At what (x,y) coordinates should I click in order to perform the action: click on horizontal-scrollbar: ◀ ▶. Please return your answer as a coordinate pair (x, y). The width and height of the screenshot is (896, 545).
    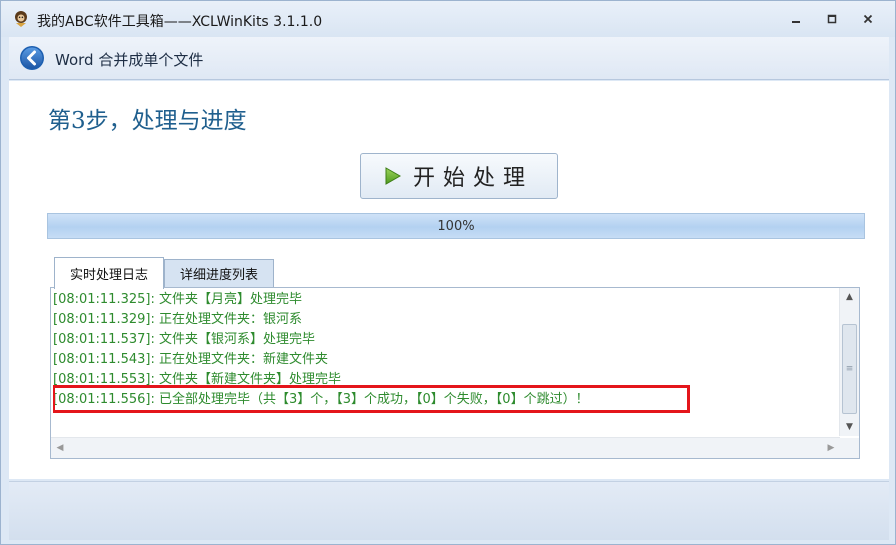
    Looking at the image, I should click on (445, 447).